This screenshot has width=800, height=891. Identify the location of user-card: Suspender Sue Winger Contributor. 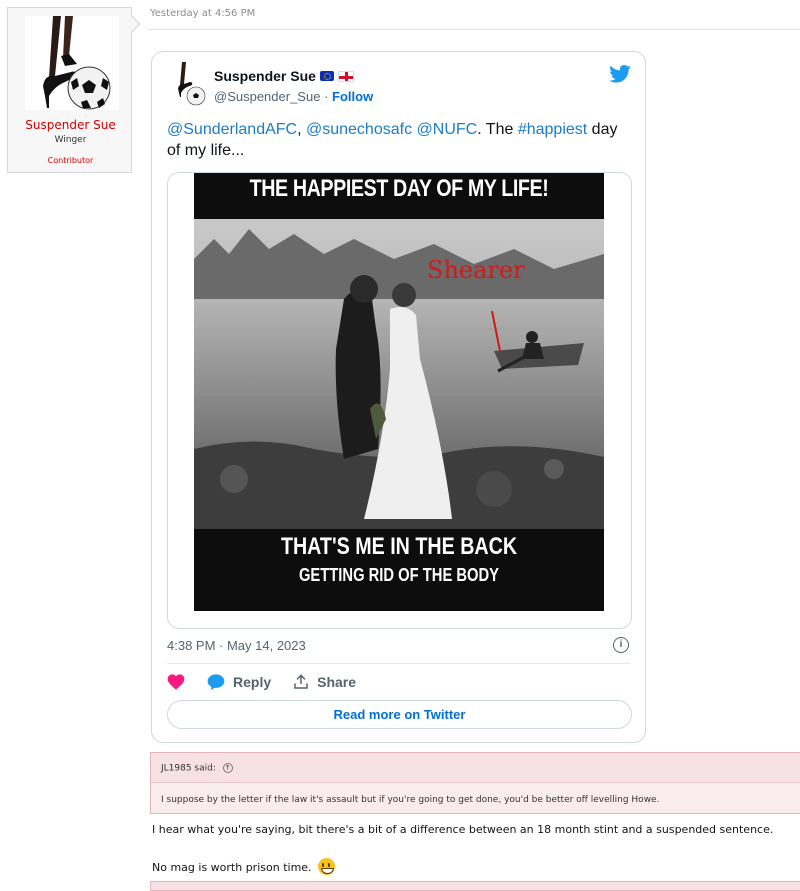
(74, 90).